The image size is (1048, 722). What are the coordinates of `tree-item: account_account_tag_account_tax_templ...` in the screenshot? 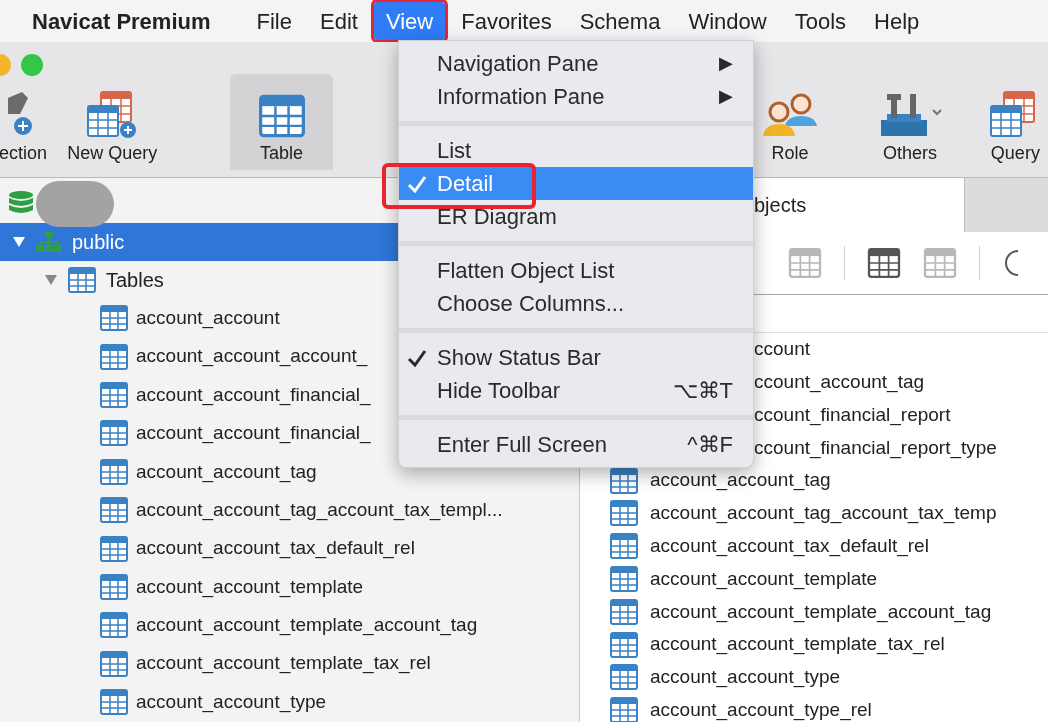 It's located at (289, 510).